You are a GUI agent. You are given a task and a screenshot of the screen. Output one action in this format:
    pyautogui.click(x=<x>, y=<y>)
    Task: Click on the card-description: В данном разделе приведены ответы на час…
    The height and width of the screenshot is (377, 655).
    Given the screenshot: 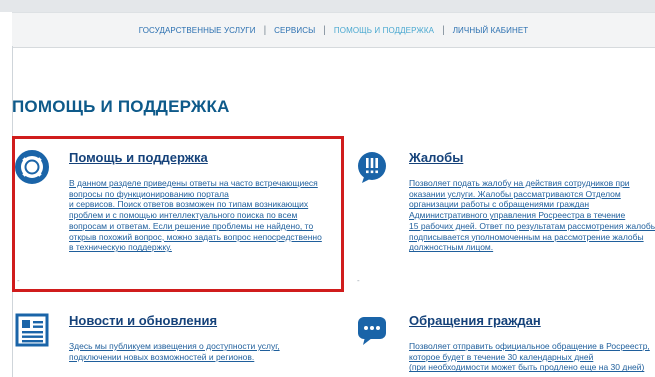 What is the action you would take?
    pyautogui.click(x=195, y=215)
    